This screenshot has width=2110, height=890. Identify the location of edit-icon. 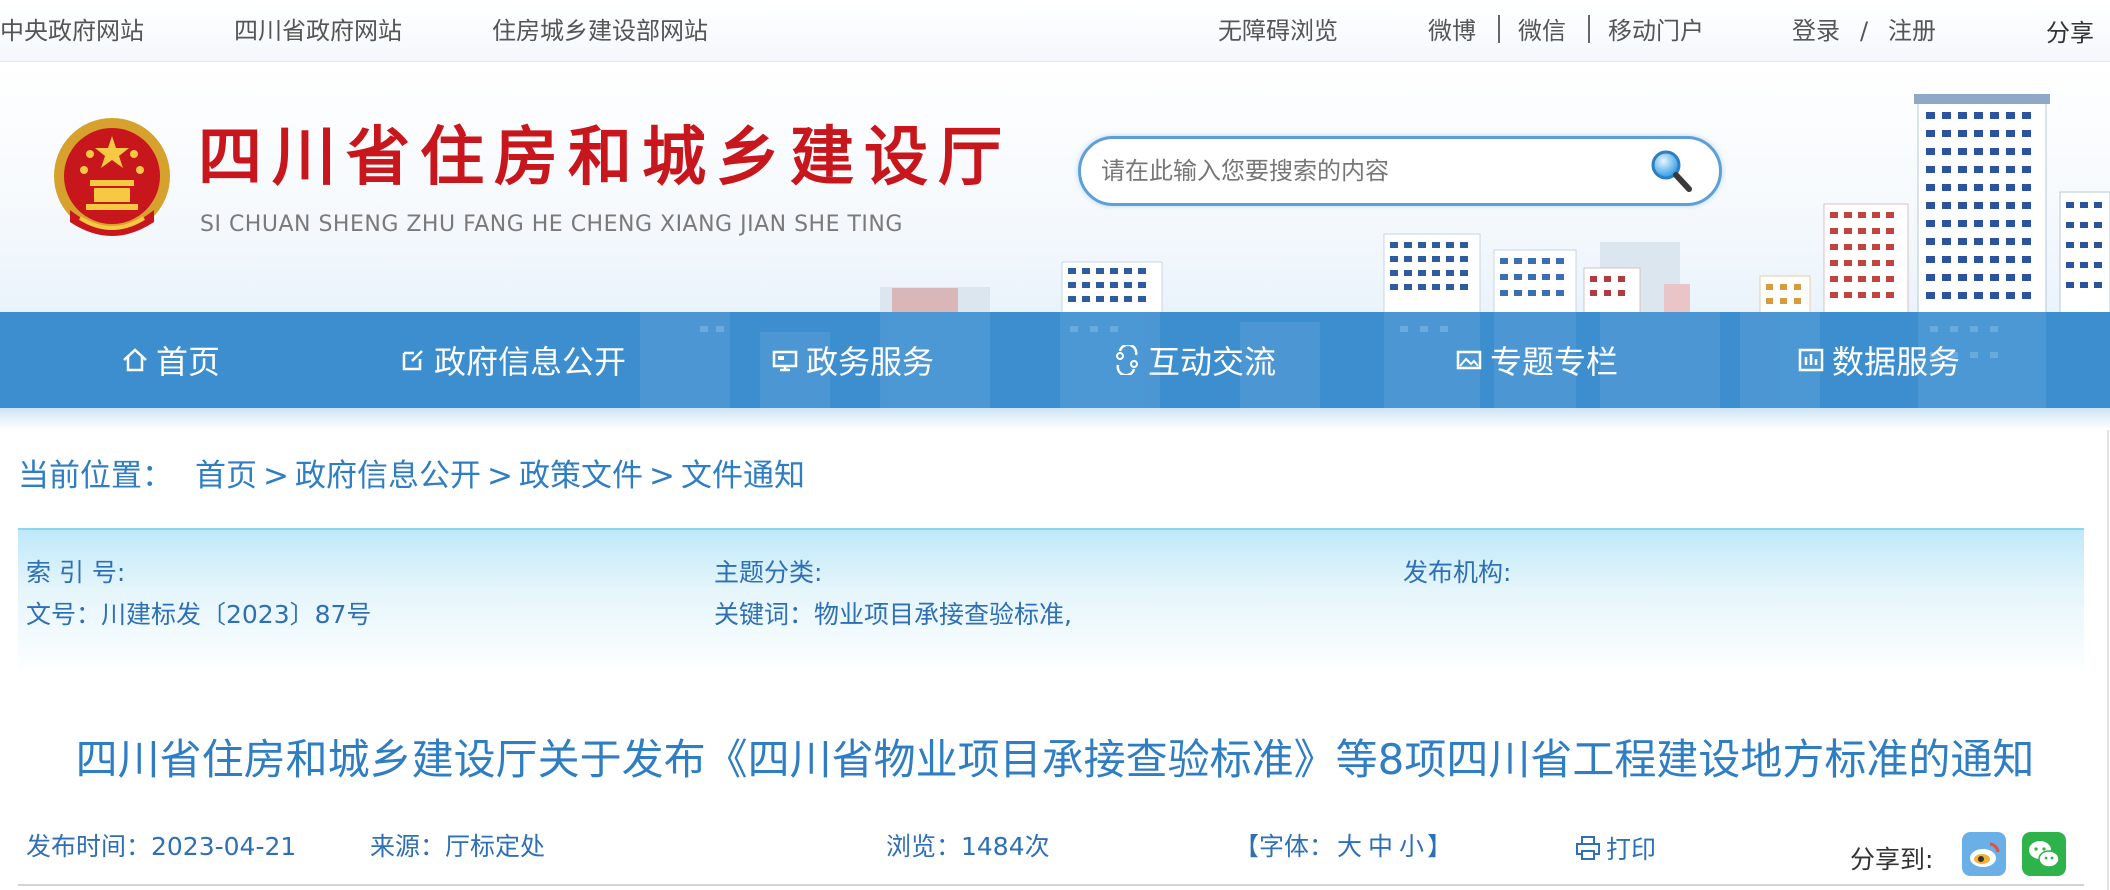
(412, 360).